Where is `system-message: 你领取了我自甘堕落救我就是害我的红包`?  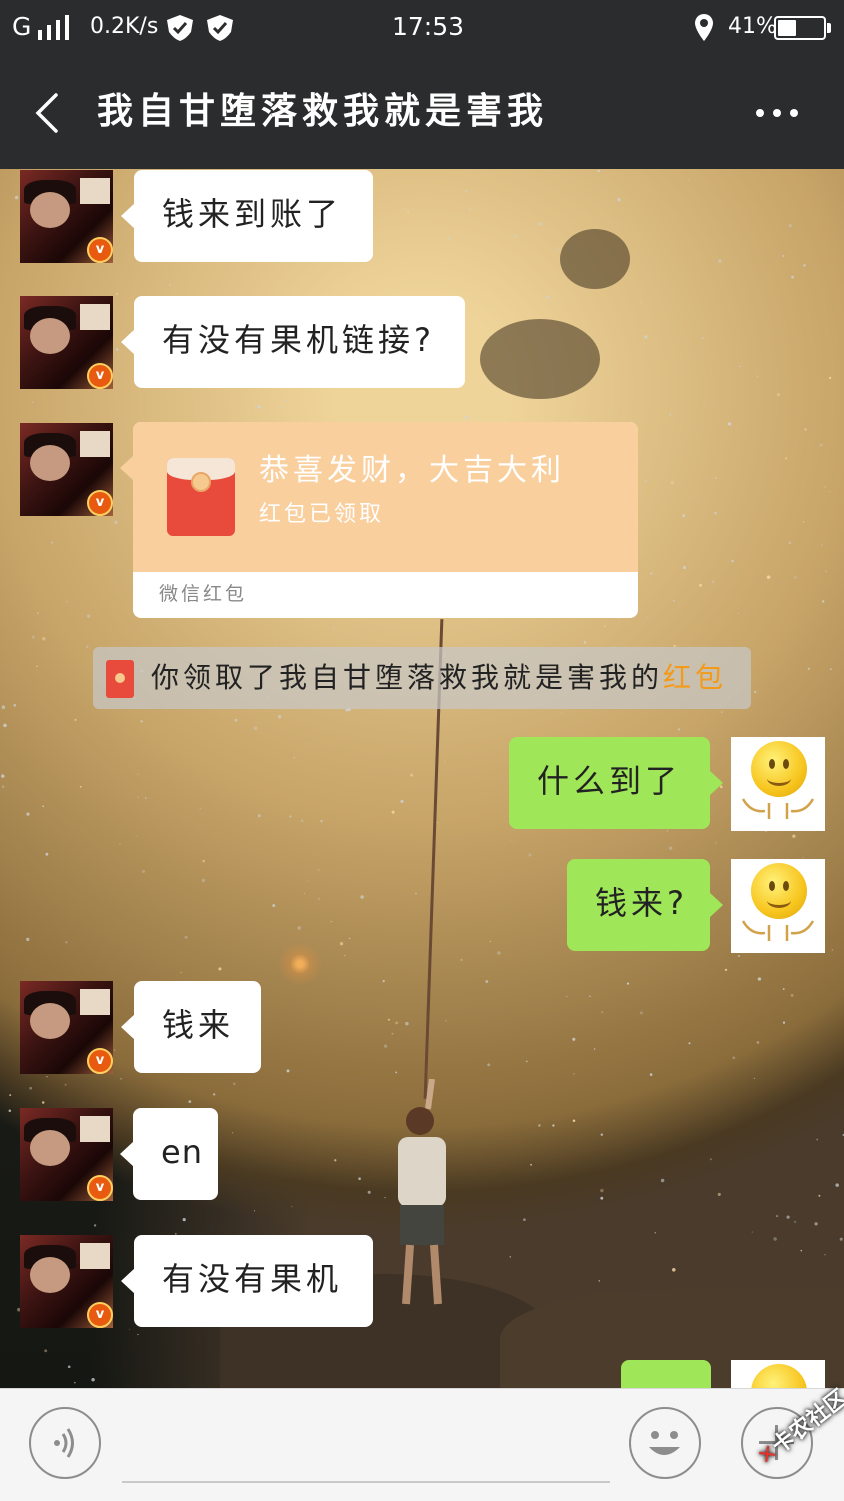
system-message: 你领取了我自甘堕落救我就是害我的红包 is located at coordinates (422, 678).